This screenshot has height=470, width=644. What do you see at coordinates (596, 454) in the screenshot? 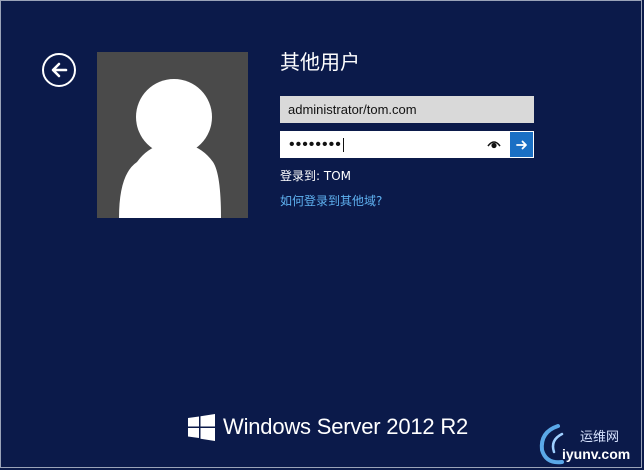
I see `watermark-url: iyunv.com` at bounding box center [596, 454].